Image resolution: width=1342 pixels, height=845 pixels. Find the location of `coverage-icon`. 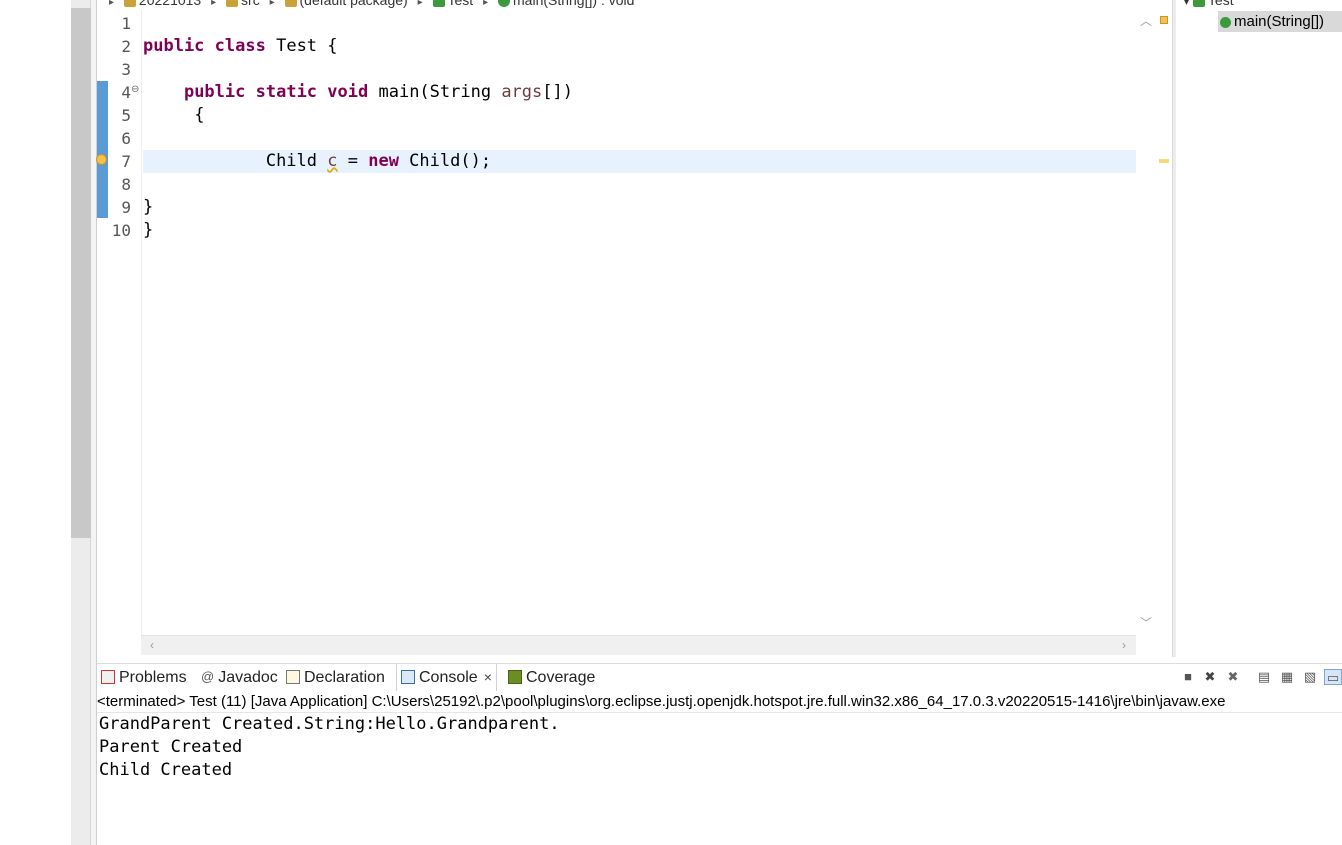

coverage-icon is located at coordinates (515, 676).